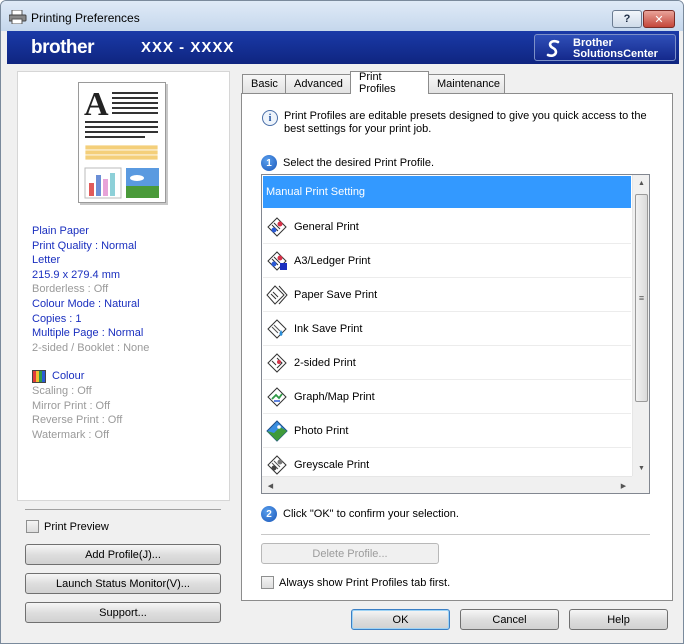 The image size is (684, 644). Describe the element at coordinates (615, 54) in the screenshot. I see `solutions-line2: SolutionsCenter` at that location.